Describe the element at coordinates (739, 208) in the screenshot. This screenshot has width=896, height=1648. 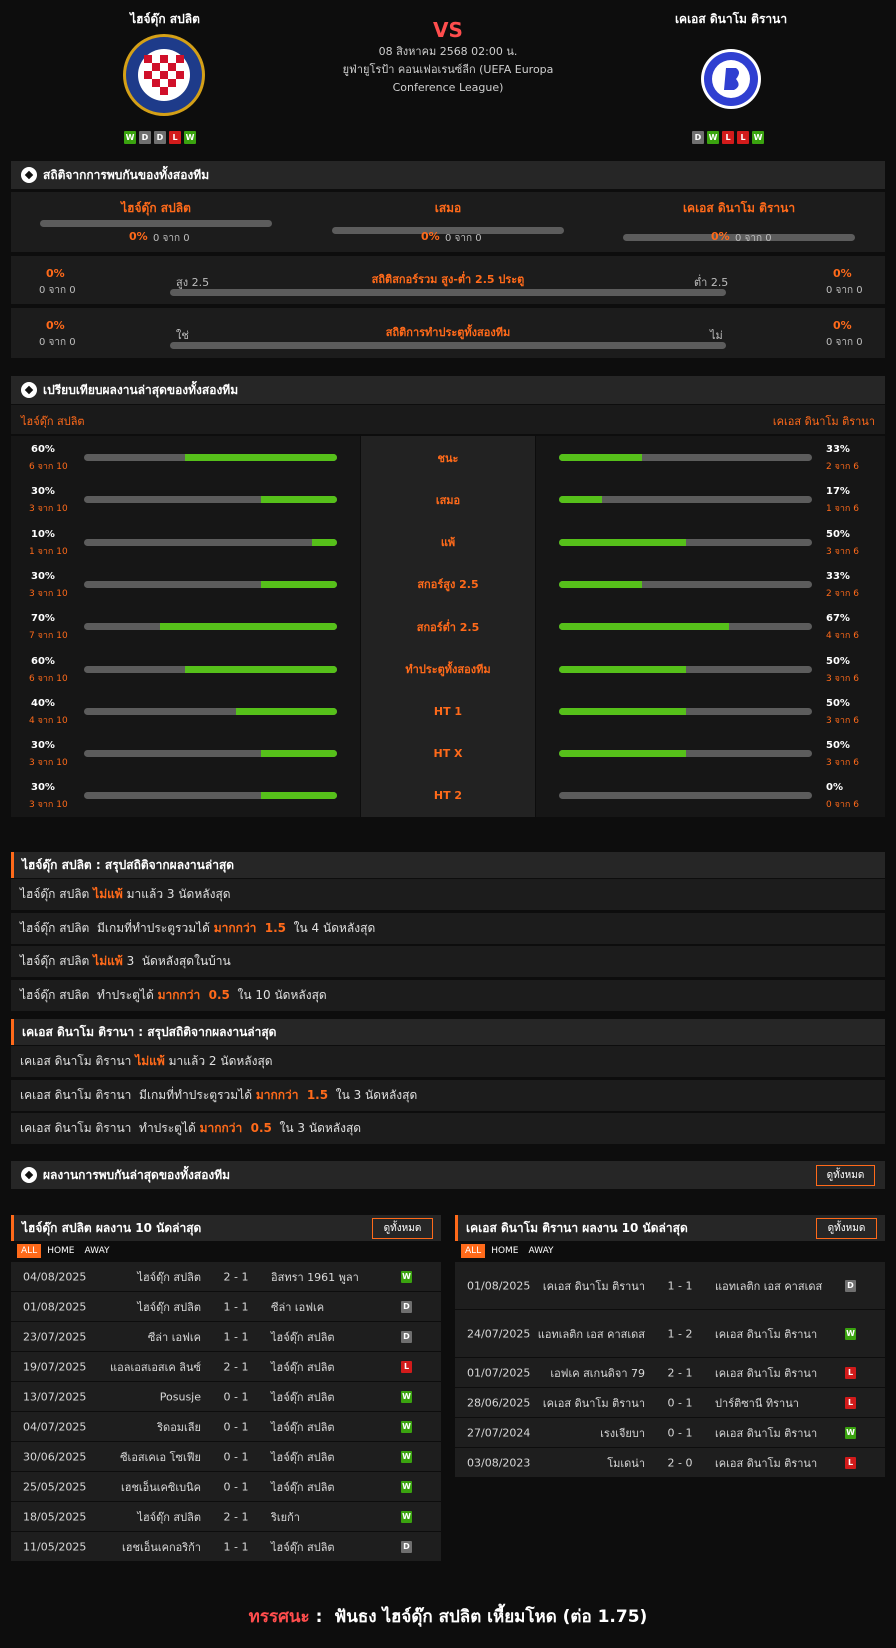
I see `h2h-away-label: เคเอส ดินาโม ติรานา` at that location.